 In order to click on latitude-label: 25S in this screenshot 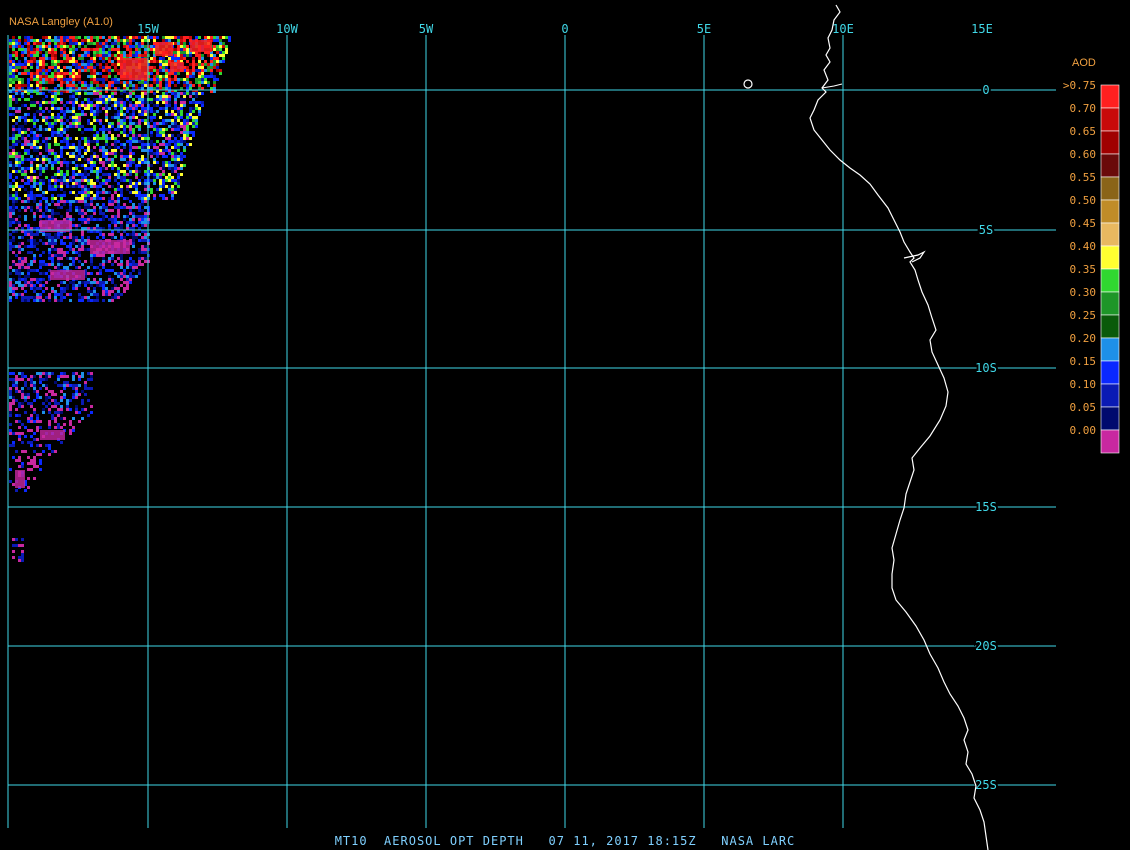, I will do `click(986, 785)`.